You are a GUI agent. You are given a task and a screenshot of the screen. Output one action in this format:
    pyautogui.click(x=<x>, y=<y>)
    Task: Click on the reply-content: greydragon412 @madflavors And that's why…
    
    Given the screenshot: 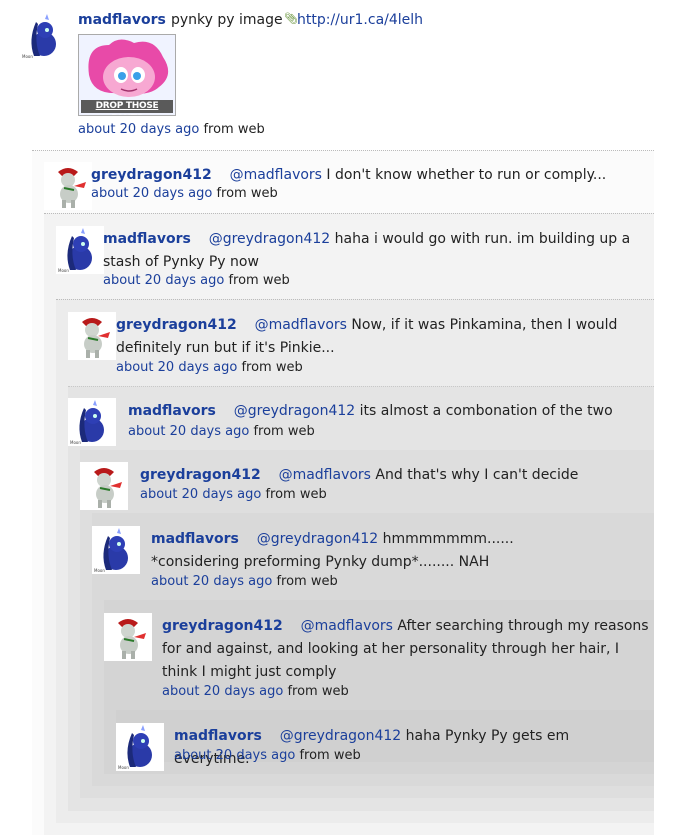 What is the action you would take?
    pyautogui.click(x=395, y=475)
    